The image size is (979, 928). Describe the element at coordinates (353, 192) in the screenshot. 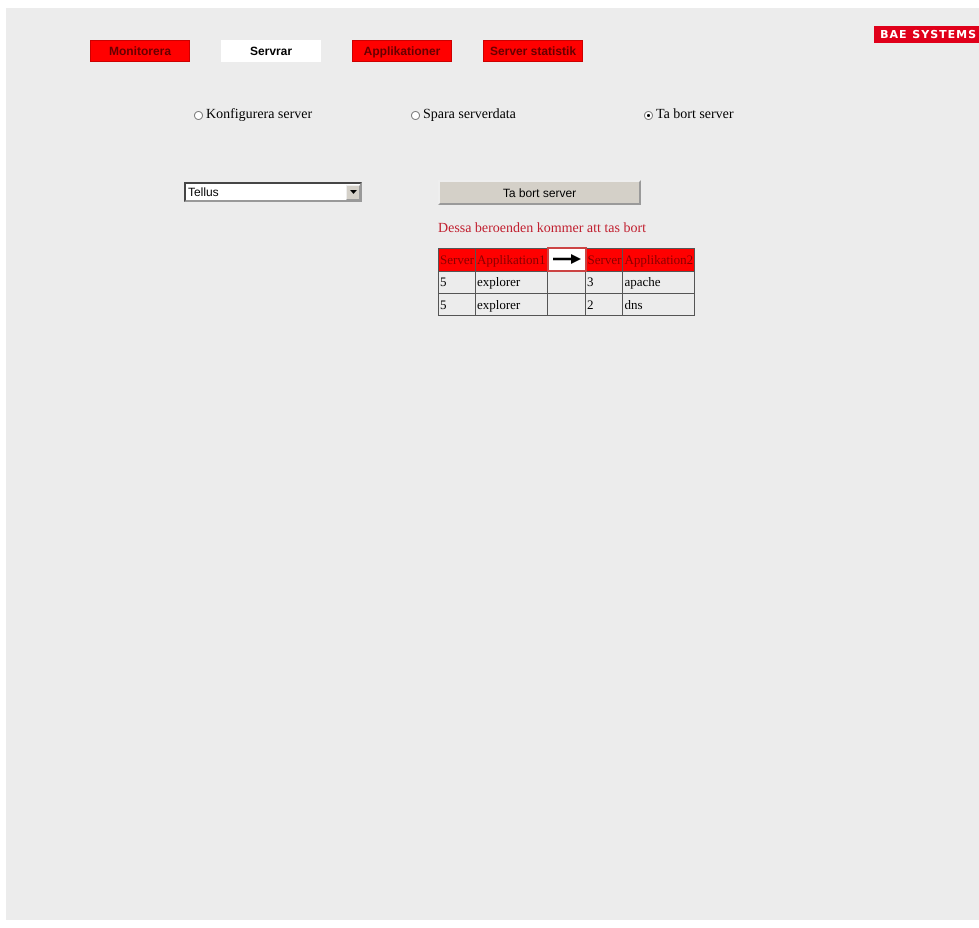

I see `dropdown-arrow-icon` at that location.